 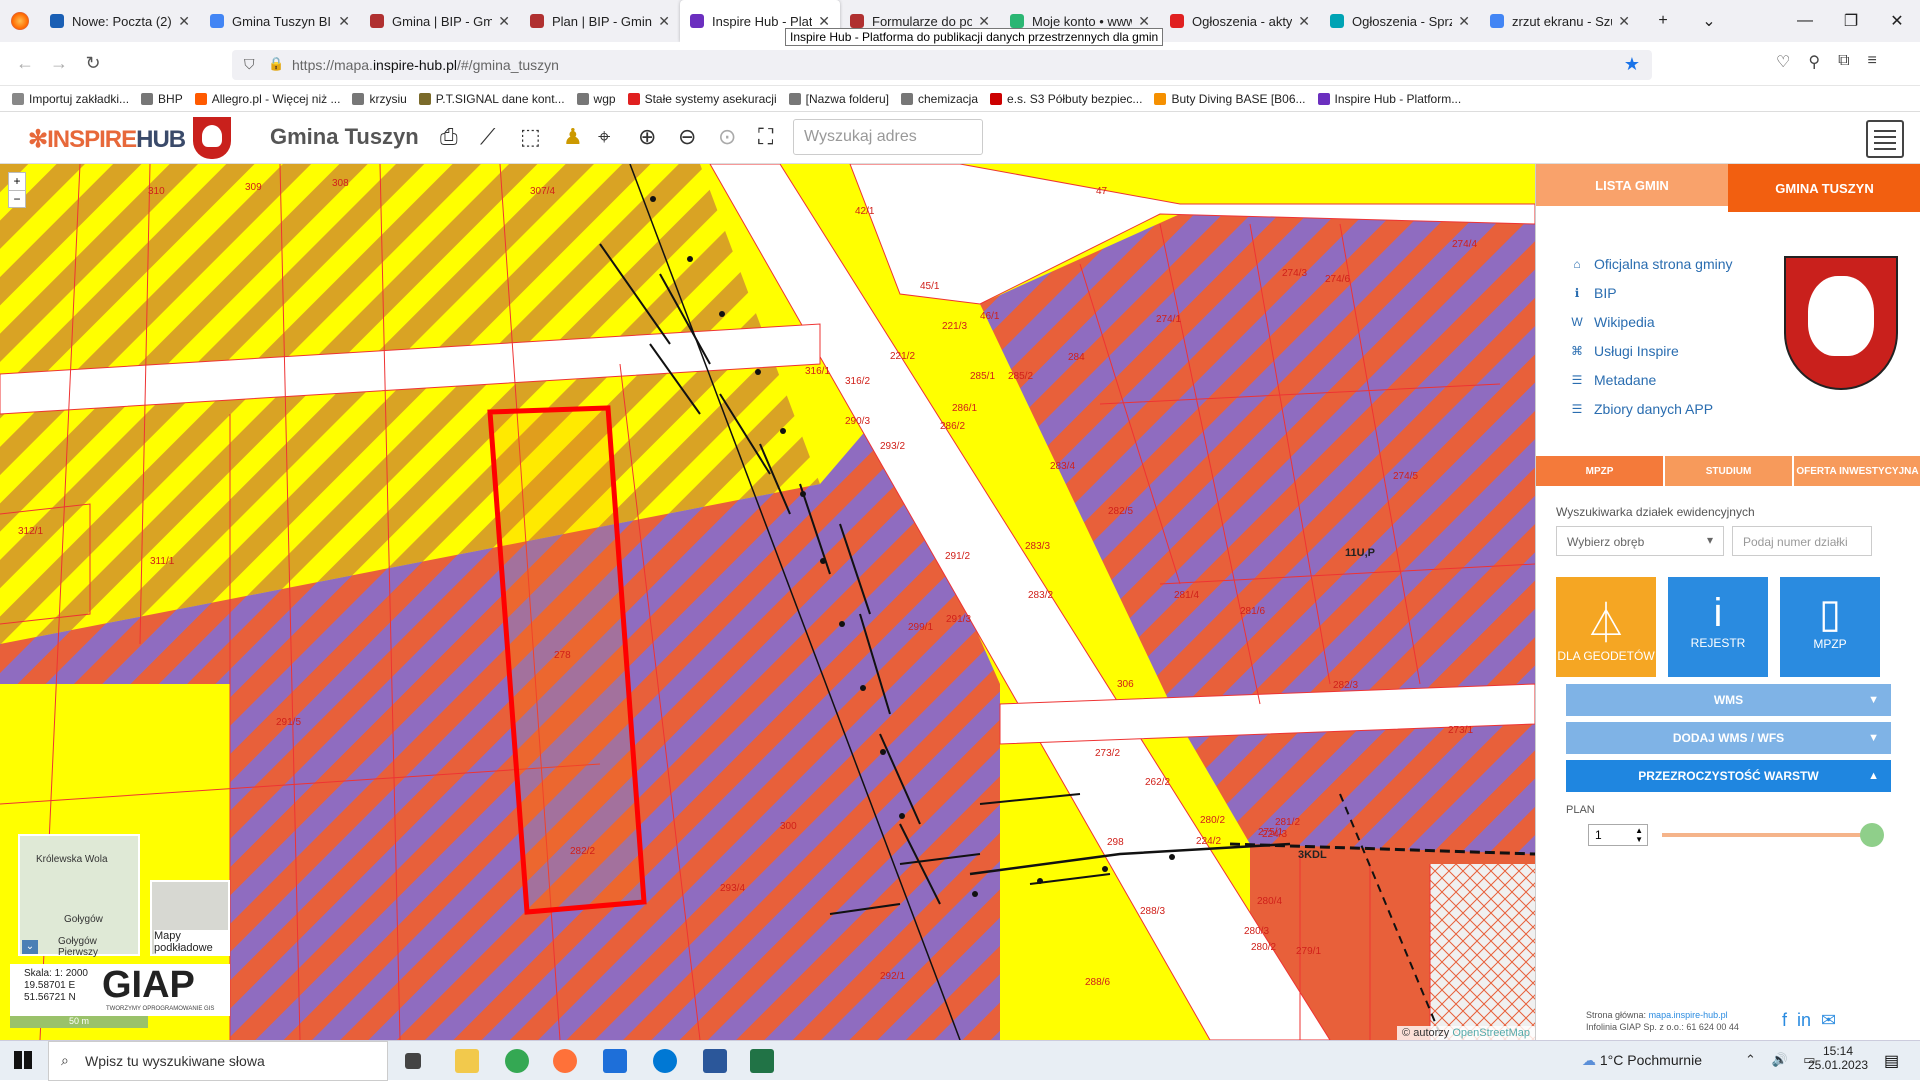 What do you see at coordinates (1773, 835) in the screenshot?
I see `opacity-slider` at bounding box center [1773, 835].